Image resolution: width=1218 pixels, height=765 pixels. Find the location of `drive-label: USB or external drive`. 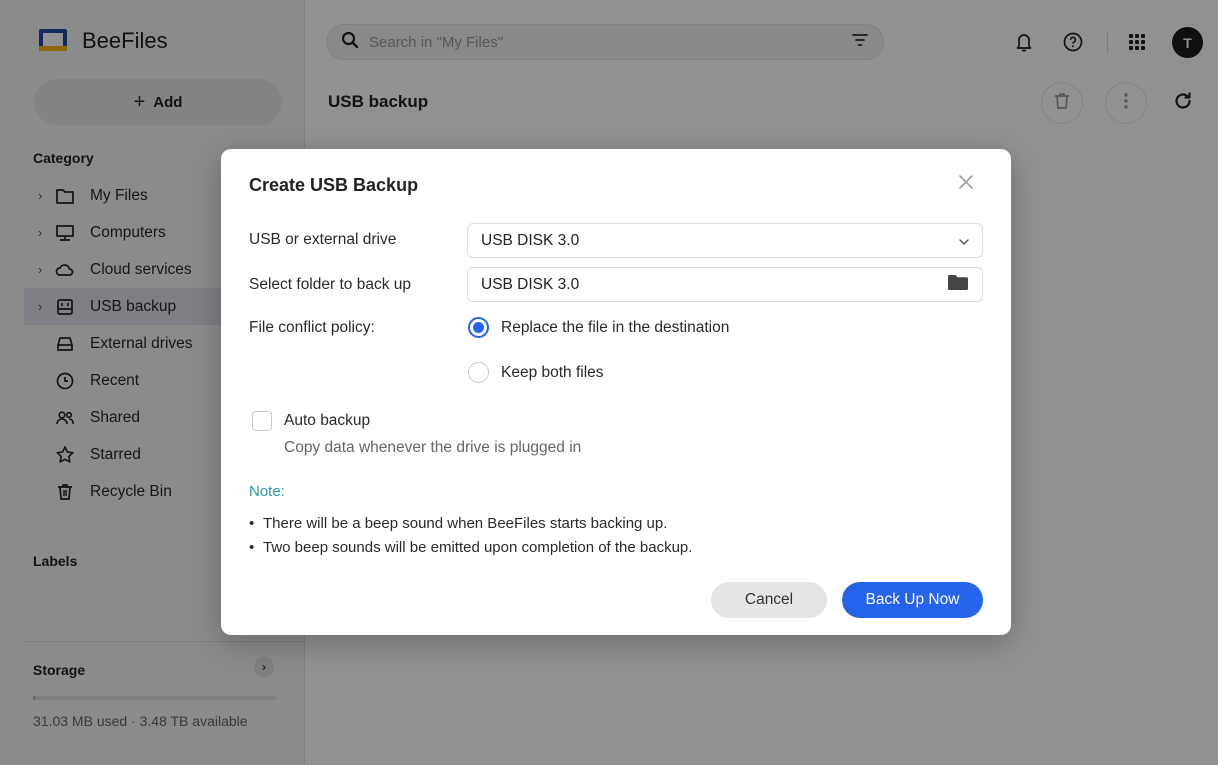

drive-label: USB or external drive is located at coordinates (323, 239).